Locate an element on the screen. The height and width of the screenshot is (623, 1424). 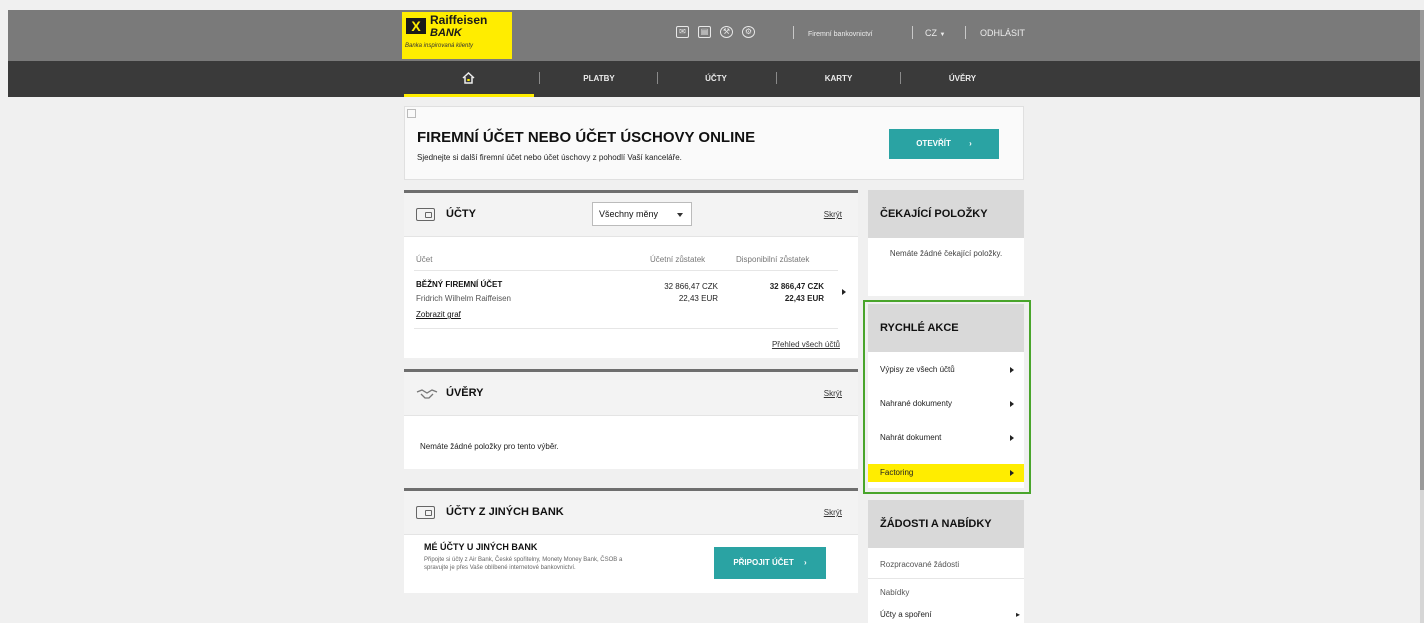
top-icon-group: ✉ ▤ ⚒ ⚙ is located at coordinates (715, 32).